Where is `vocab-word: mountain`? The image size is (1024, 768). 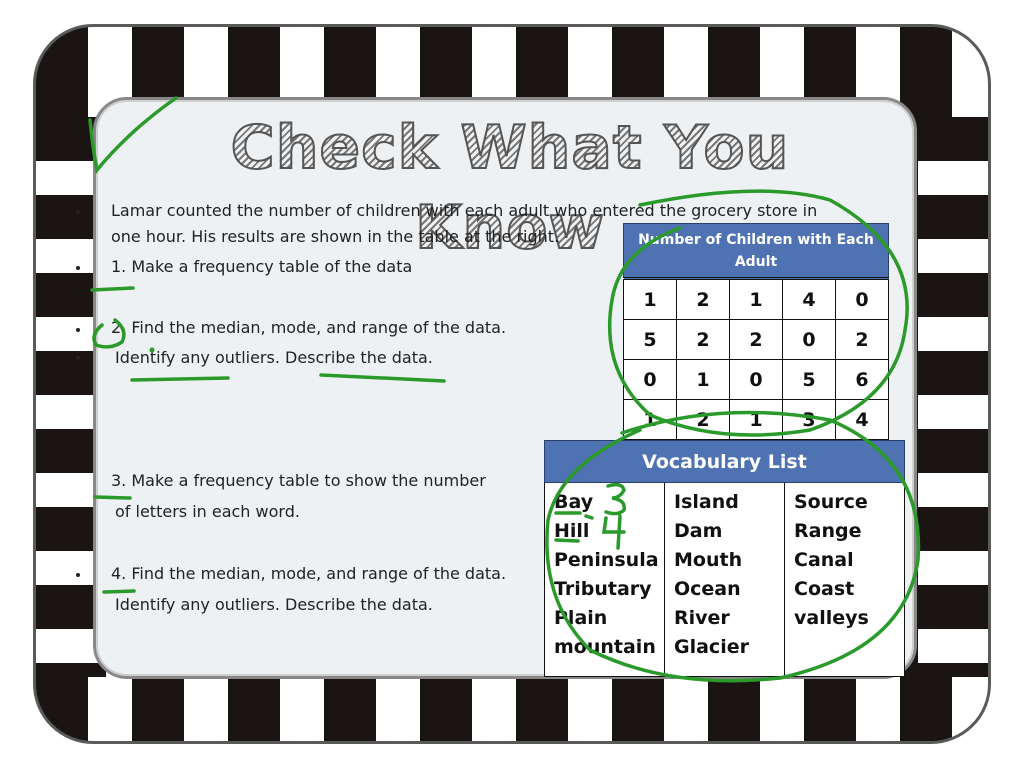 vocab-word: mountain is located at coordinates (605, 647).